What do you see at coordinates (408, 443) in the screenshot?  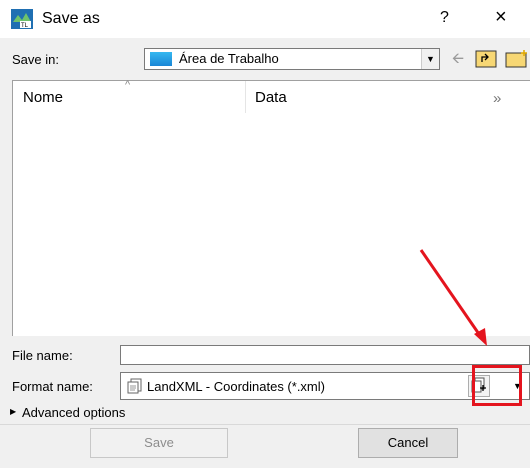 I see `cancel-button: Cancel` at bounding box center [408, 443].